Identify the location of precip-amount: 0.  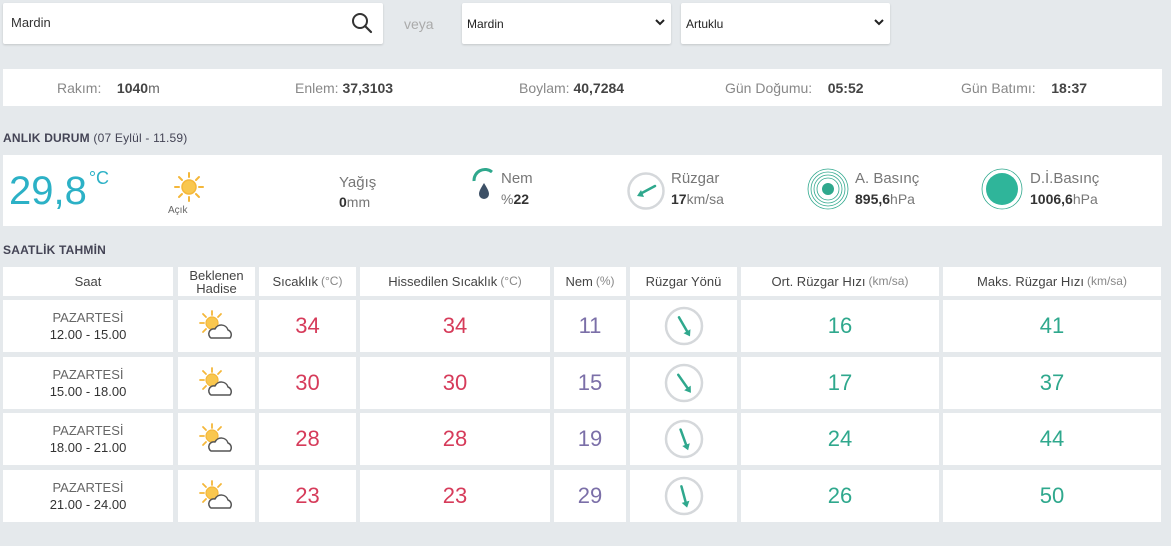
(343, 202).